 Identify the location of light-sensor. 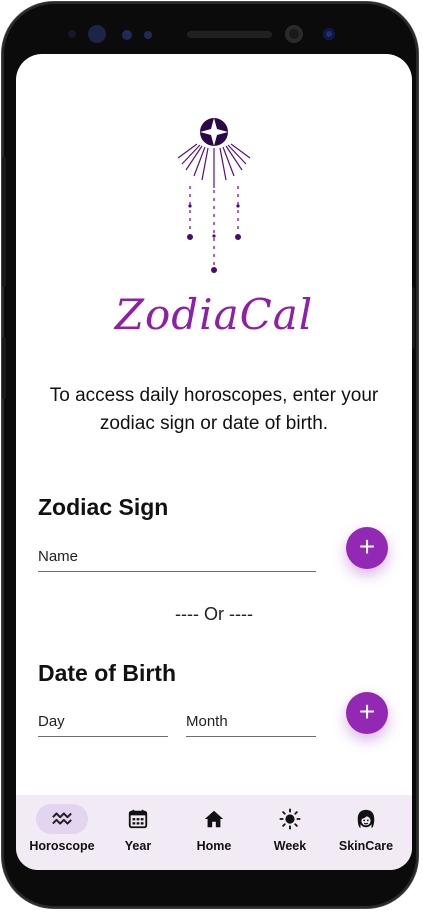
(127, 35).